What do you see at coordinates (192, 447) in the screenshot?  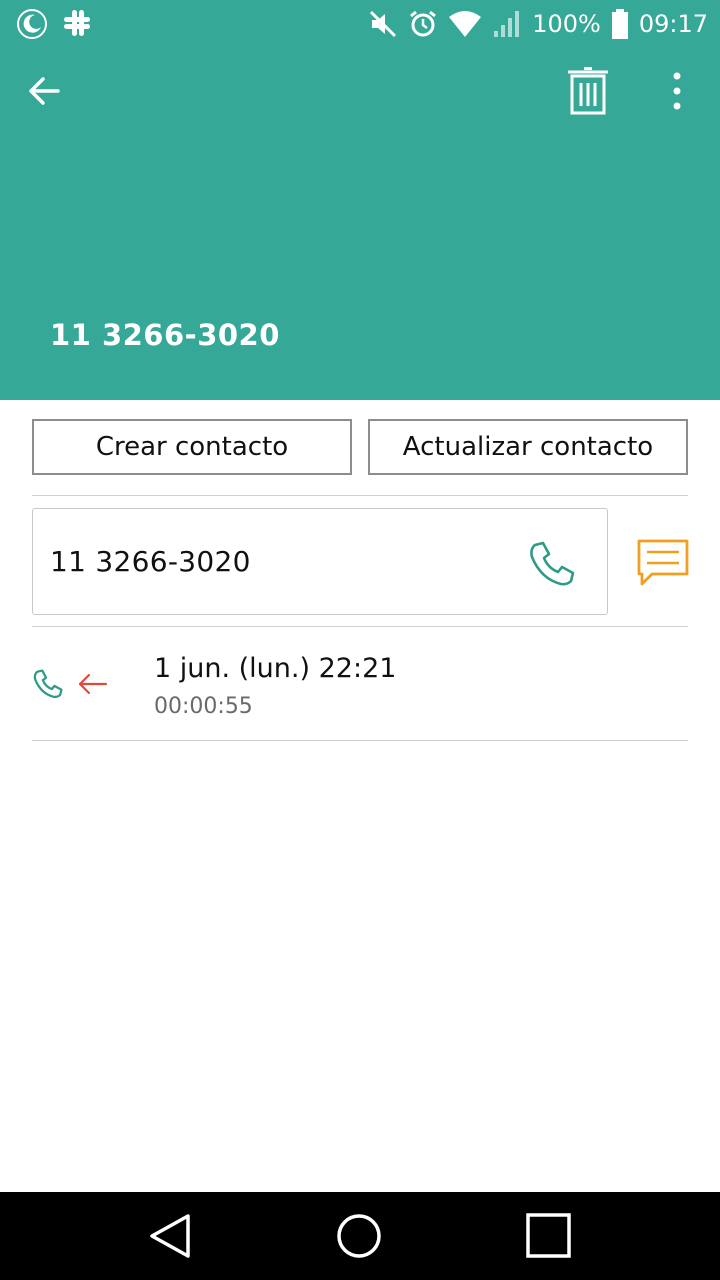 I see `create-contact-button: Crear contacto` at bounding box center [192, 447].